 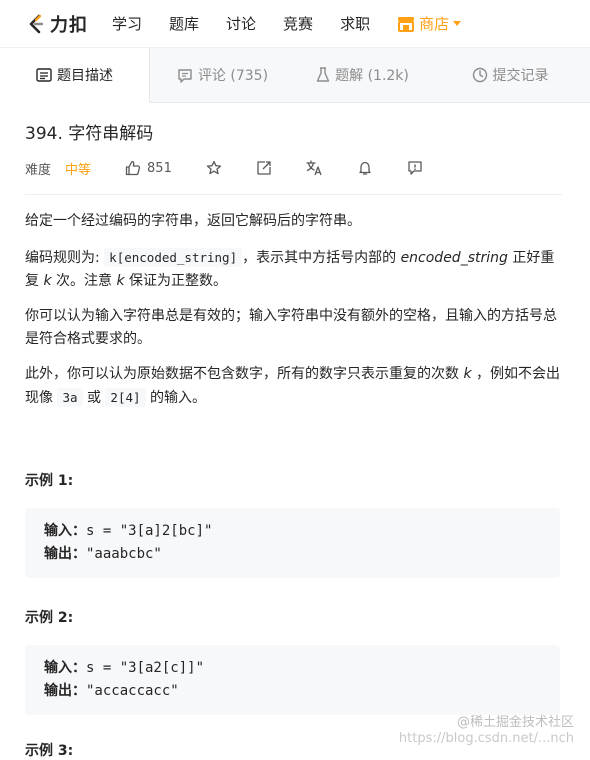 What do you see at coordinates (94, 398) in the screenshot?
I see `text-span: 或` at bounding box center [94, 398].